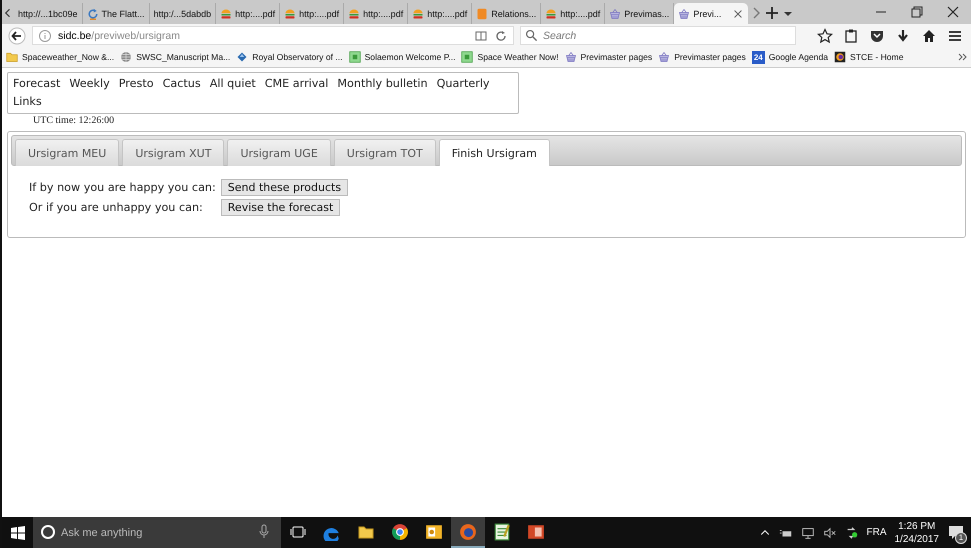  I want to click on more-icon, so click(962, 57).